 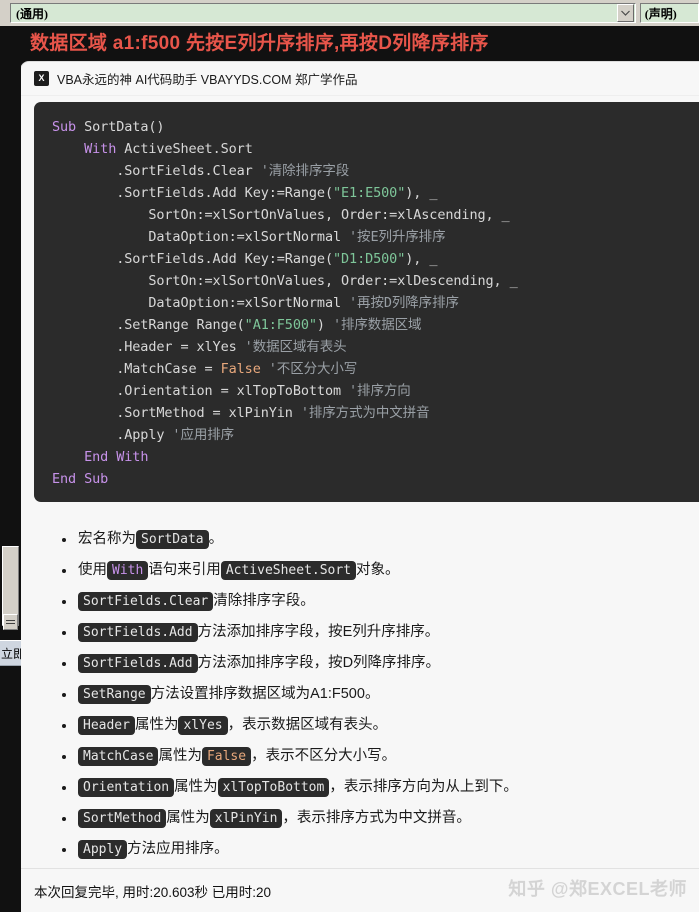 What do you see at coordinates (660, 13) in the screenshot?
I see `procedure-combobox-value: (声明)` at bounding box center [660, 13].